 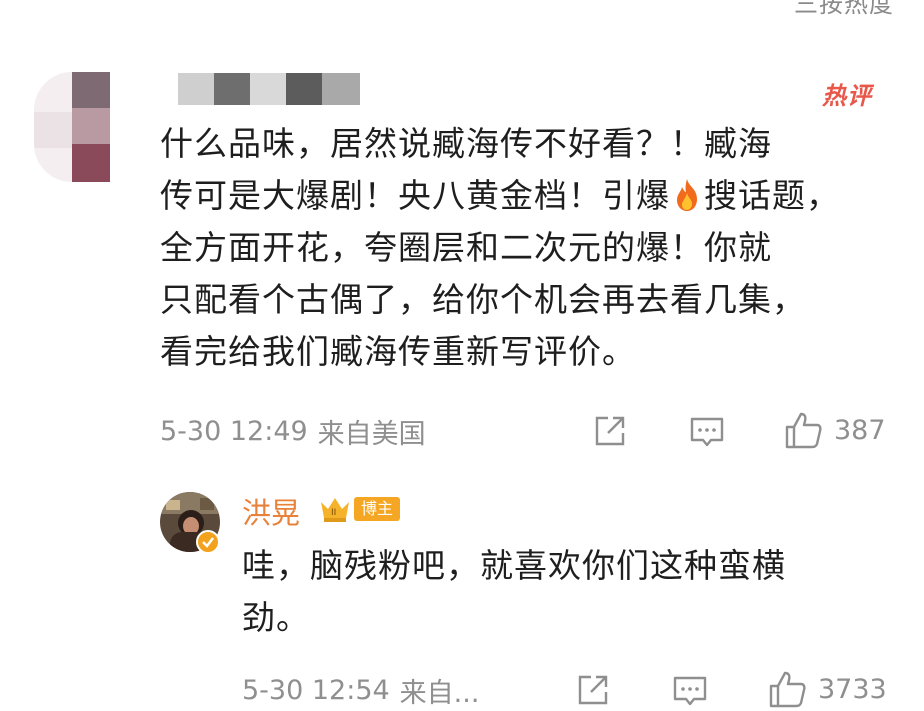 I want to click on reply-timestamp: 5-30 12:54, so click(x=316, y=690).